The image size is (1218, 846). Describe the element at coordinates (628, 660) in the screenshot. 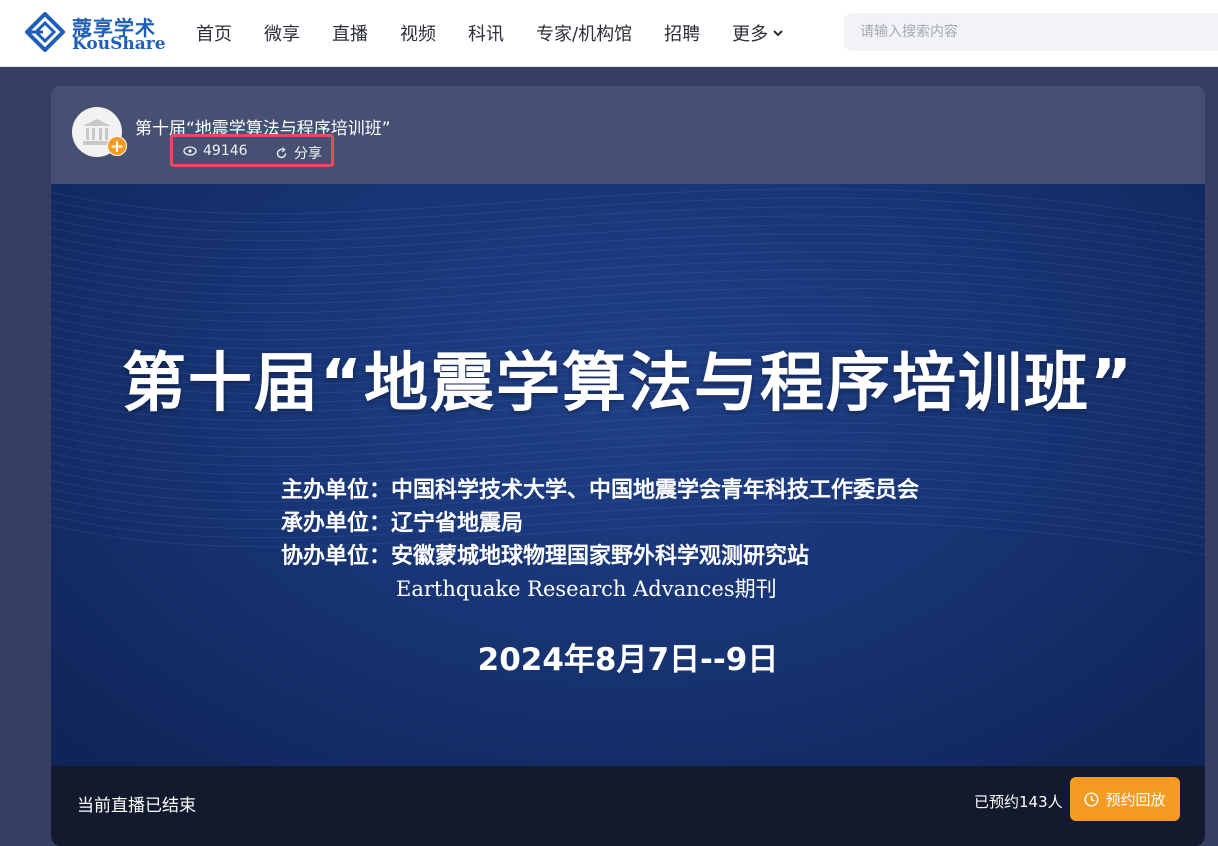

I see `poster-date: 2024年8月7日--9日` at that location.